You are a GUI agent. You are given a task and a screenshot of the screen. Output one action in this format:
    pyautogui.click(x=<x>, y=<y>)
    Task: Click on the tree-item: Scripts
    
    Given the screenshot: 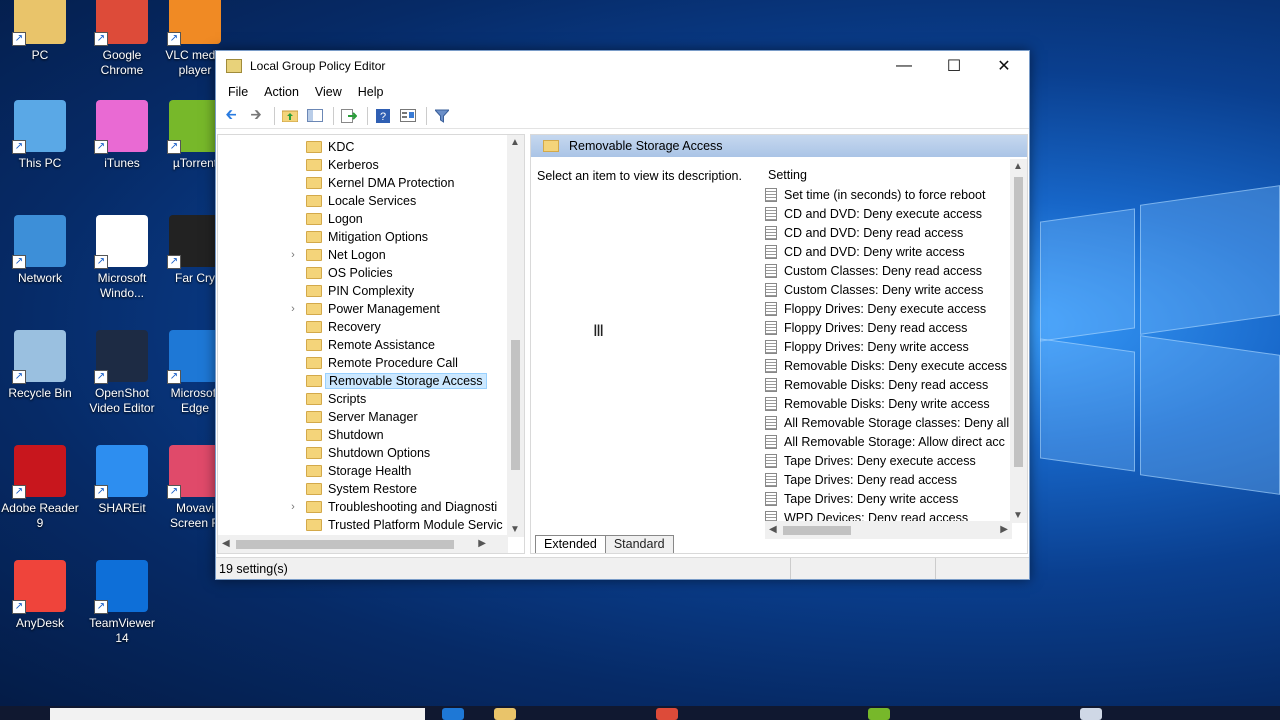 What is the action you would take?
    pyautogui.click(x=363, y=399)
    